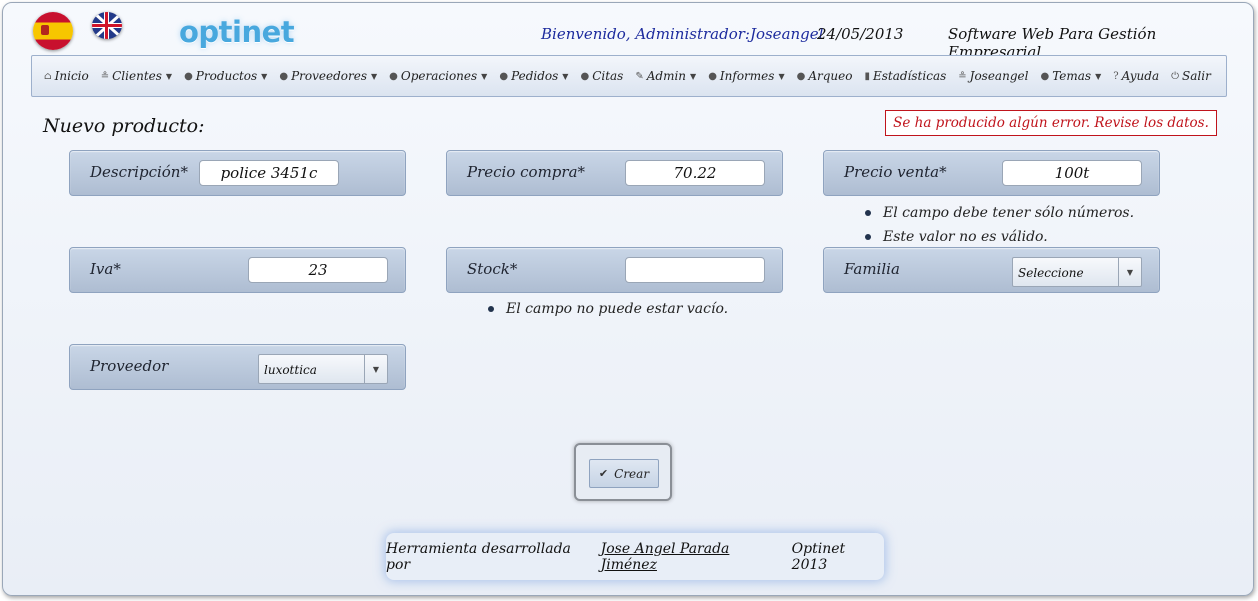  Describe the element at coordinates (526, 172) in the screenshot. I see `precio-compra-label: Precio compra*` at that location.